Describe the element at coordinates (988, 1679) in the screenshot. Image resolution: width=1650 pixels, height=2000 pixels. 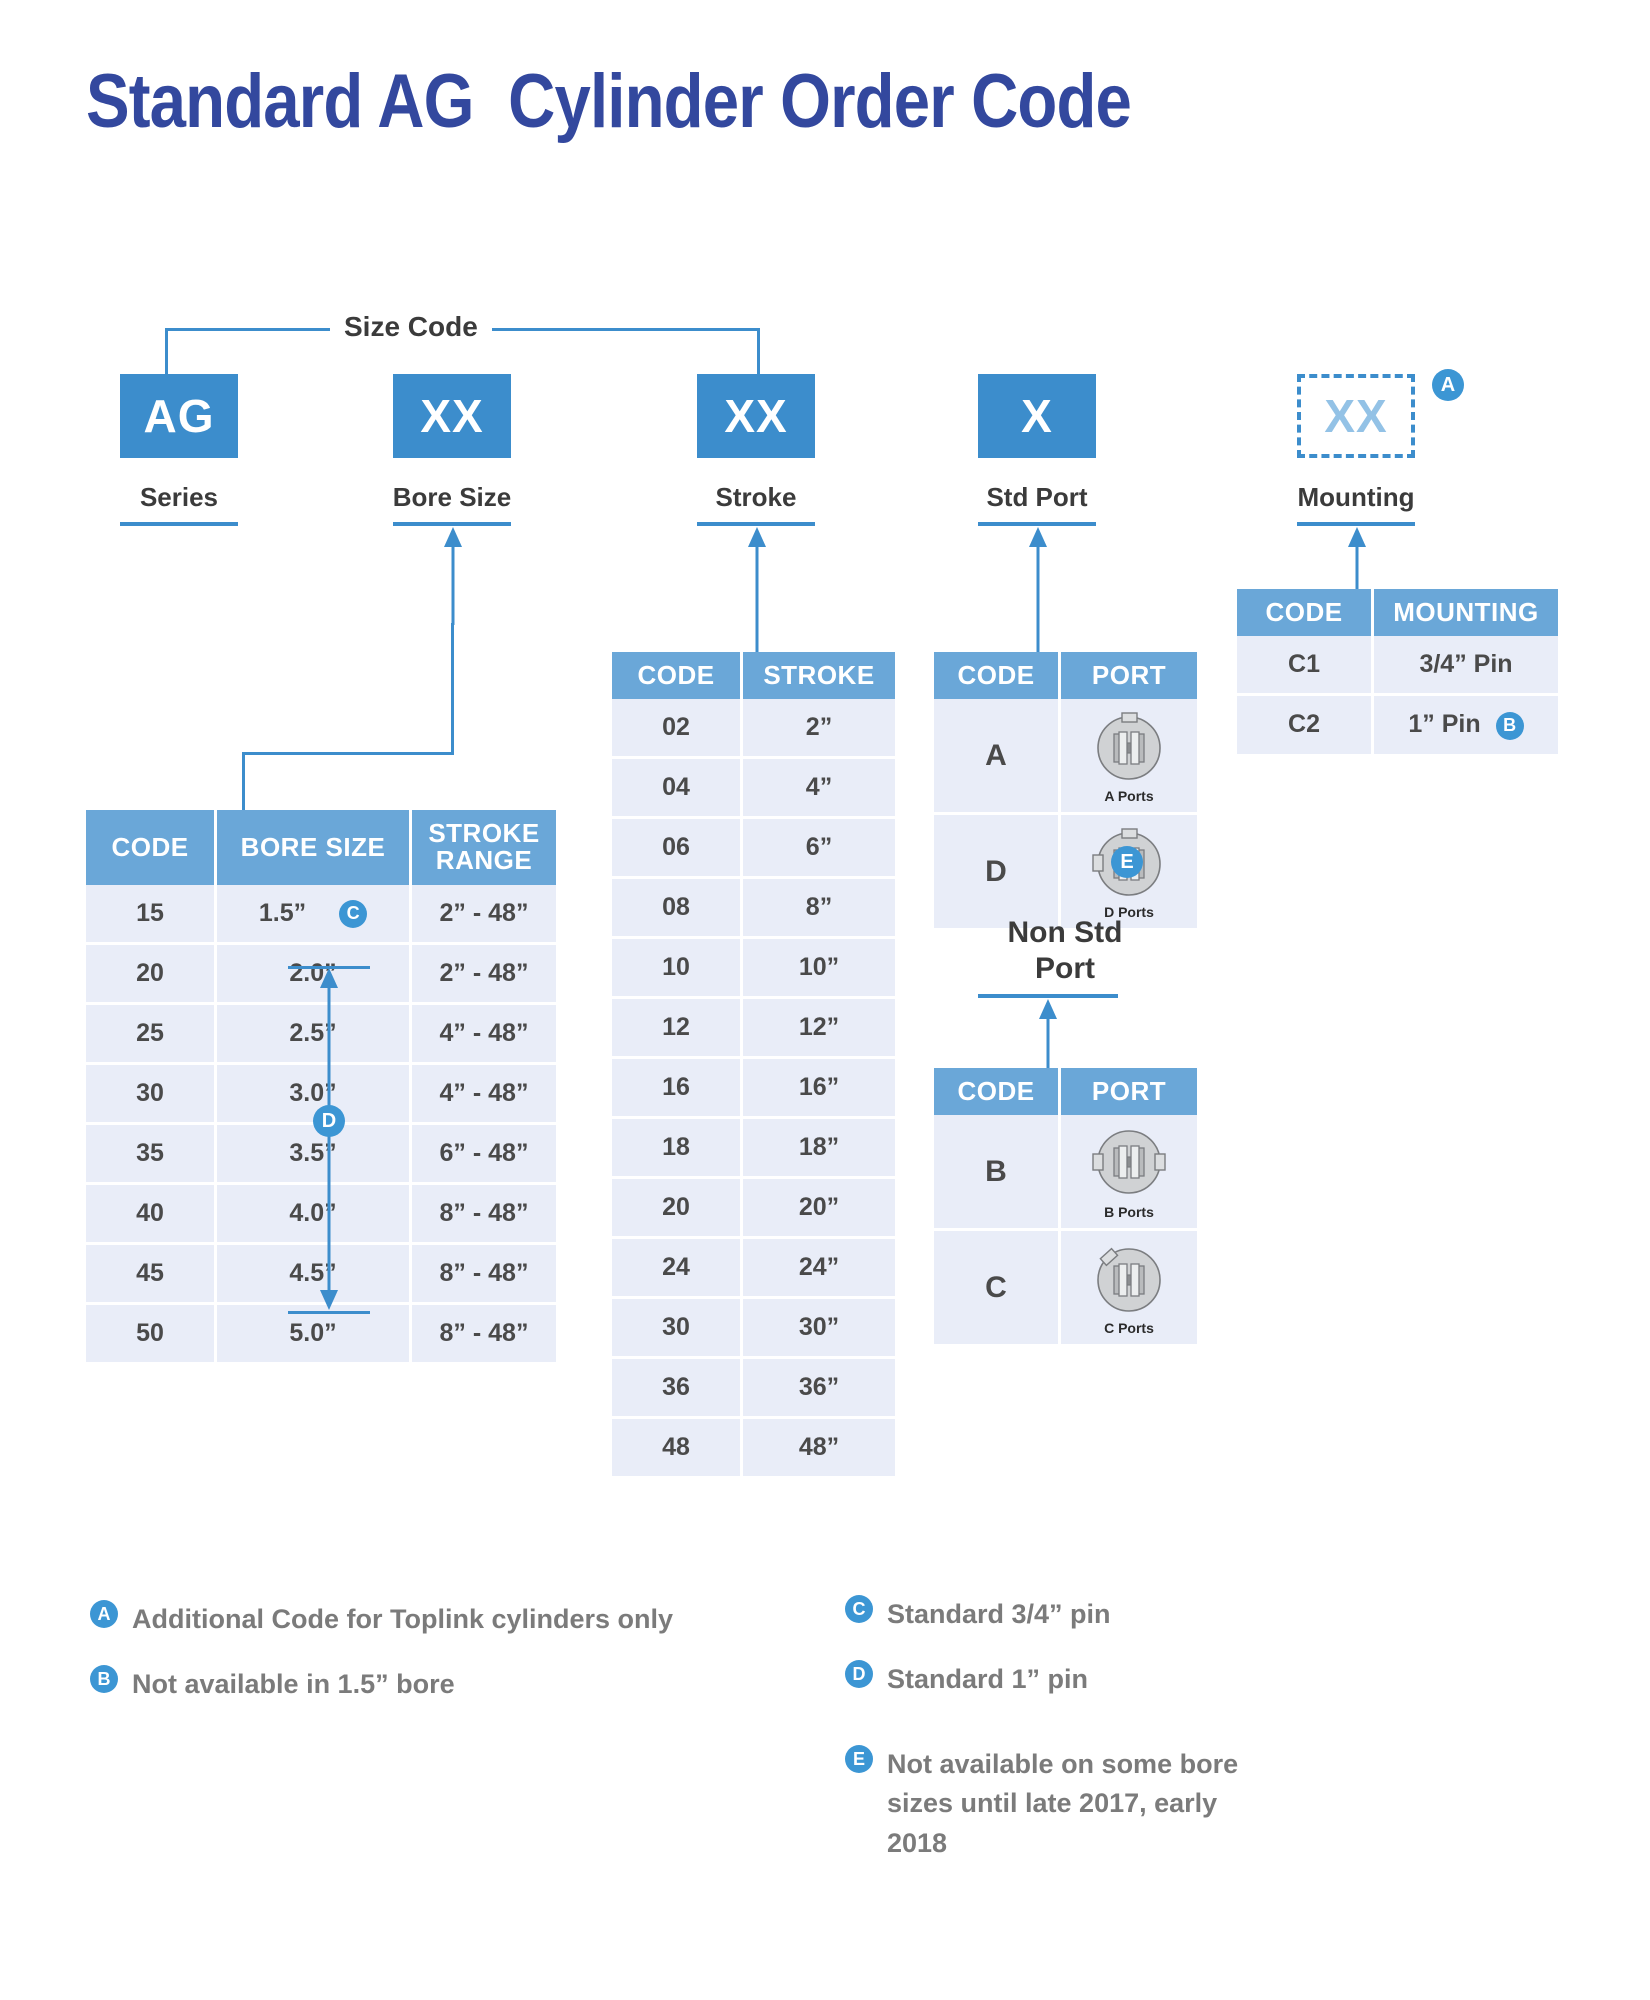
I see `legend-text-d: Standard 1” pin` at that location.